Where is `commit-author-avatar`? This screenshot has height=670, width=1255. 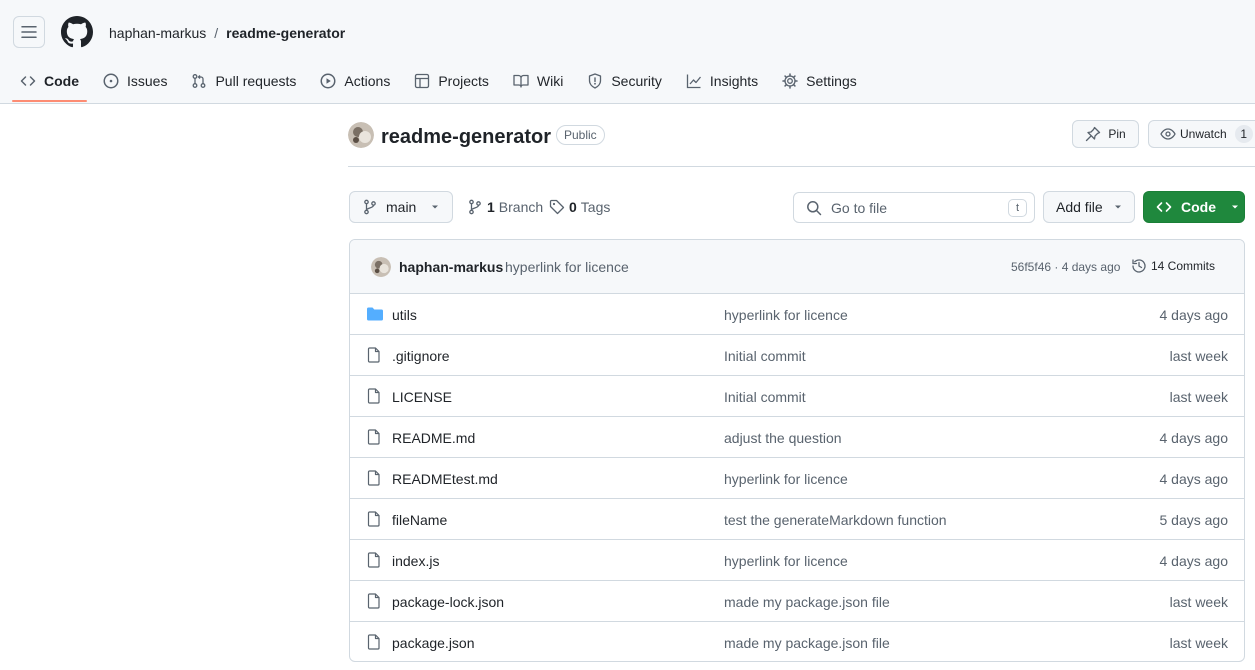
commit-author-avatar is located at coordinates (381, 267).